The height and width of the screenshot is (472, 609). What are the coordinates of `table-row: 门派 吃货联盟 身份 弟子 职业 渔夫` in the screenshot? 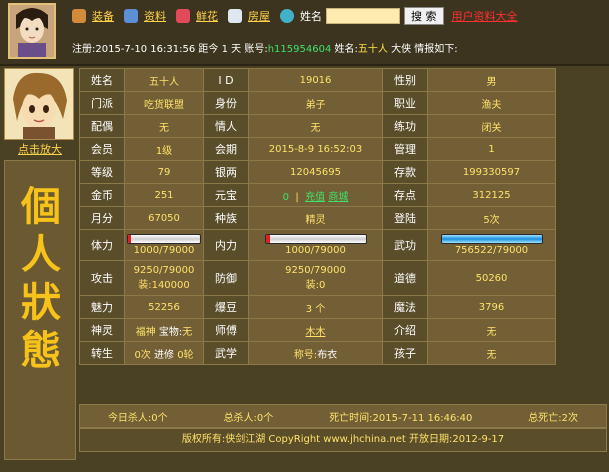 It's located at (317, 103).